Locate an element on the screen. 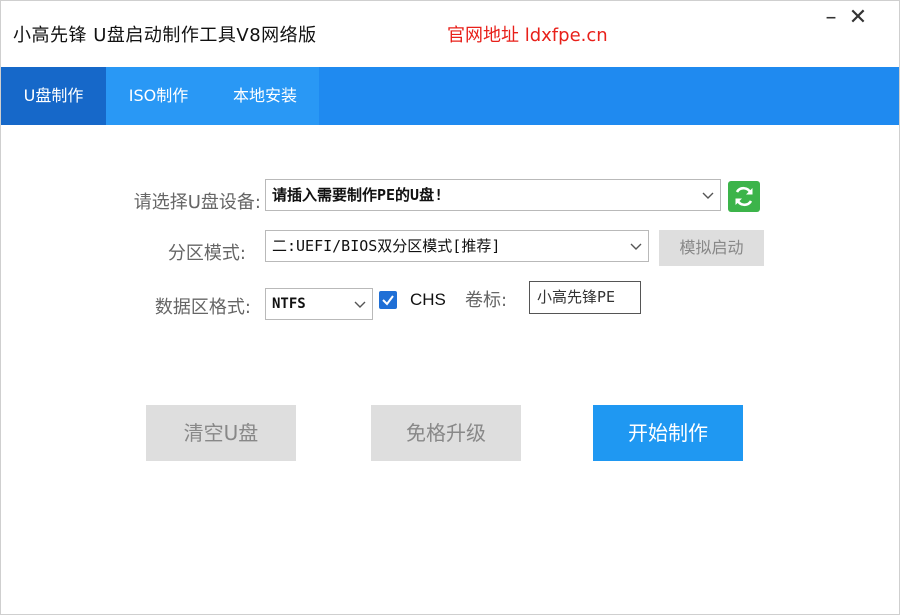 The height and width of the screenshot is (615, 900). refresh-icon is located at coordinates (744, 196).